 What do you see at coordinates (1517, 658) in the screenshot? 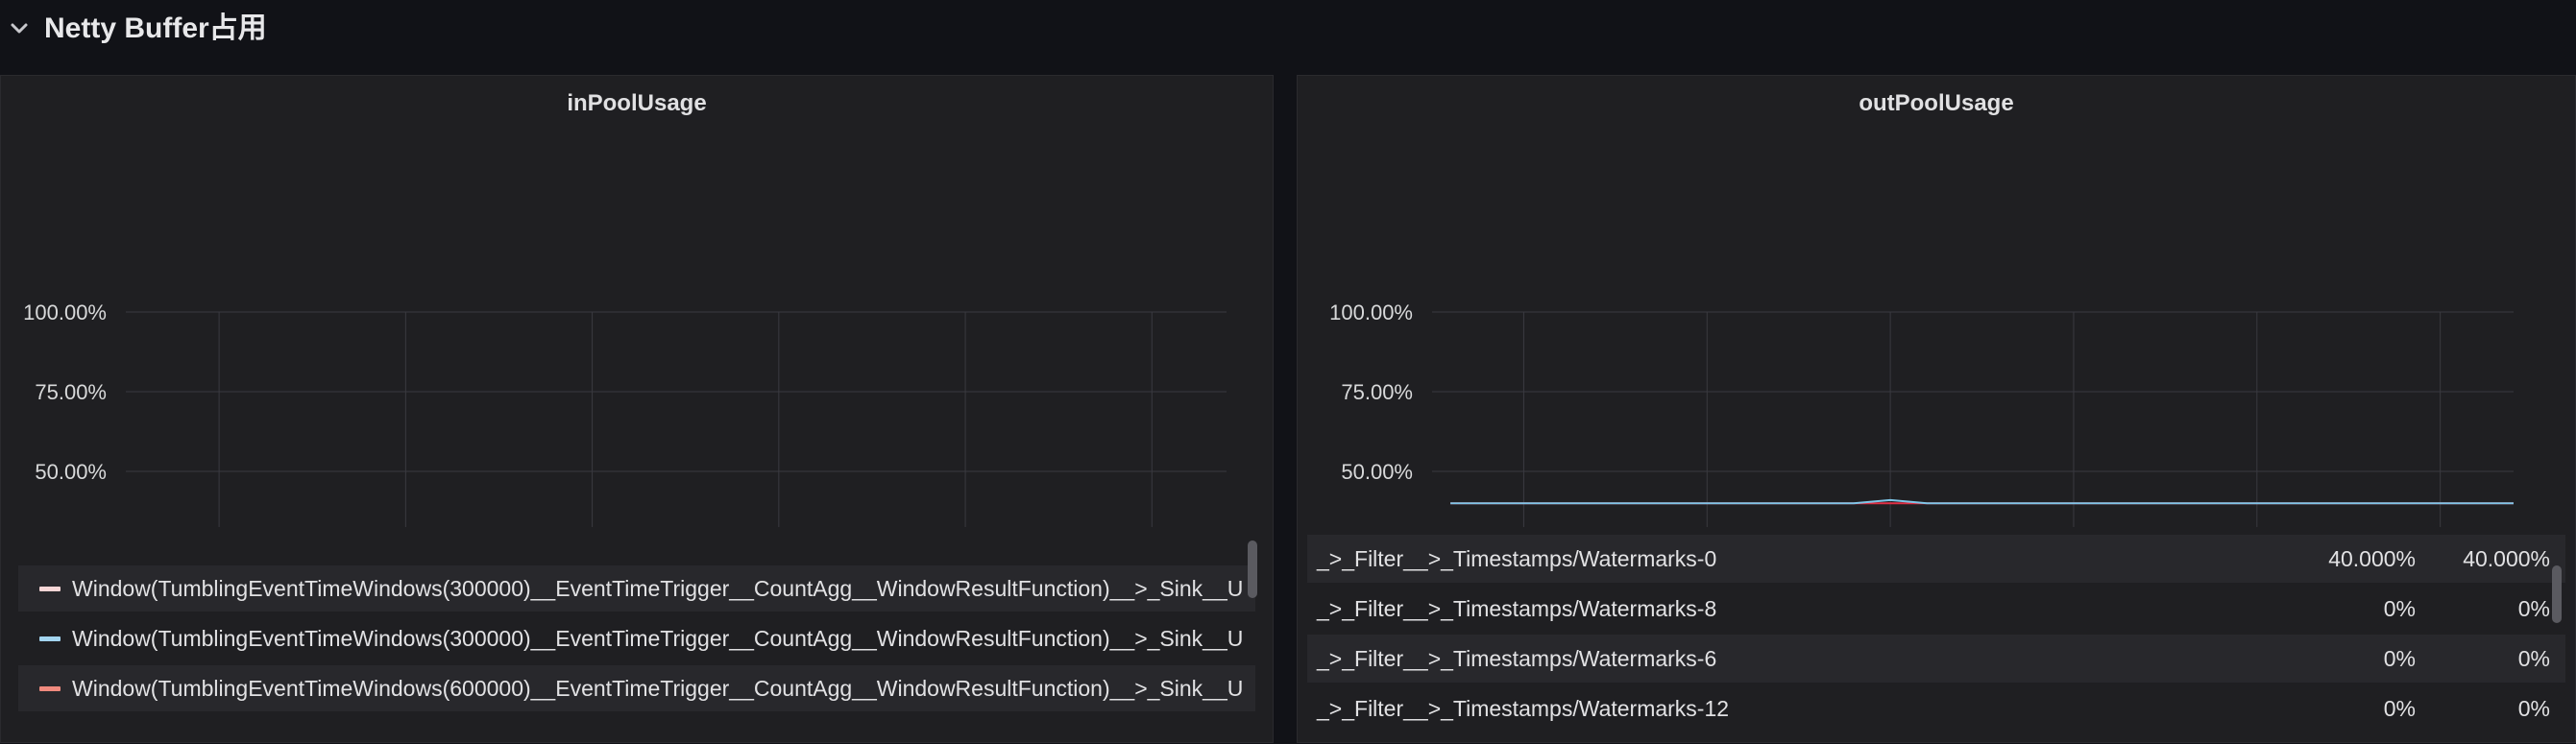
I see `series-name: _>_Filter__>_Timestamps/Watermarks-6` at bounding box center [1517, 658].